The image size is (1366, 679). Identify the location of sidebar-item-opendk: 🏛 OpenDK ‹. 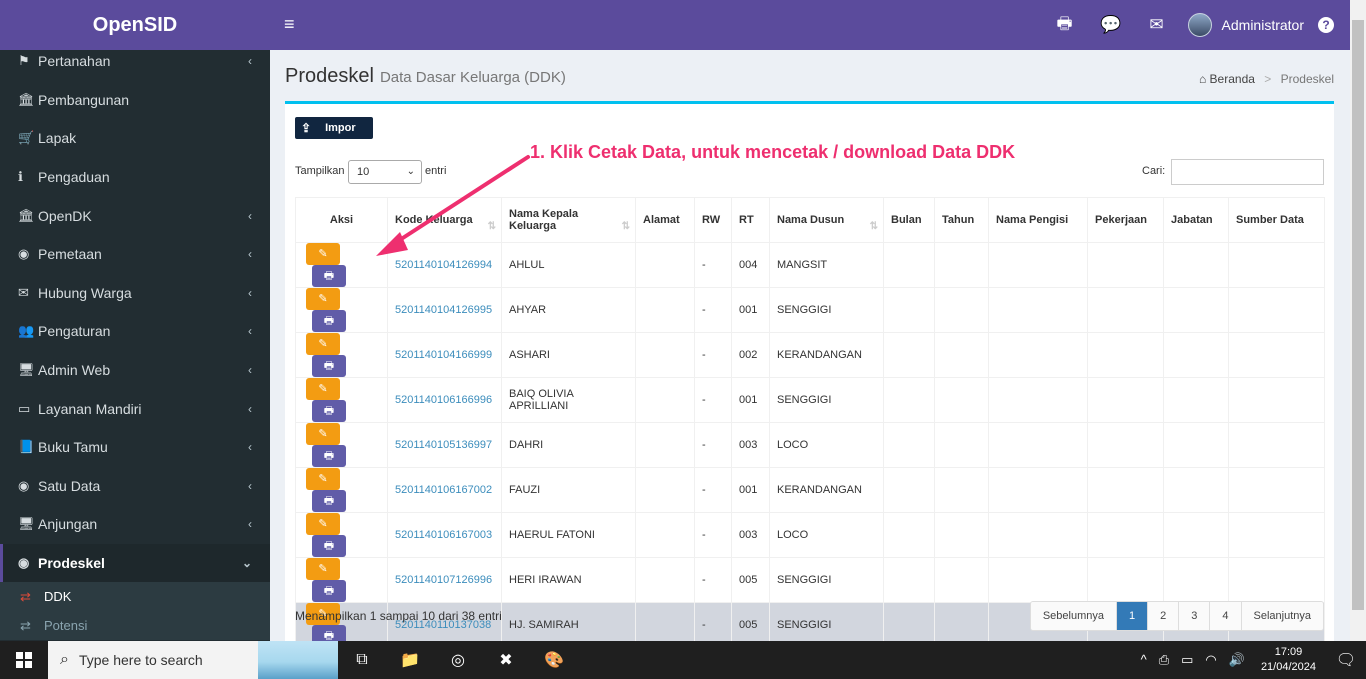
(135, 215).